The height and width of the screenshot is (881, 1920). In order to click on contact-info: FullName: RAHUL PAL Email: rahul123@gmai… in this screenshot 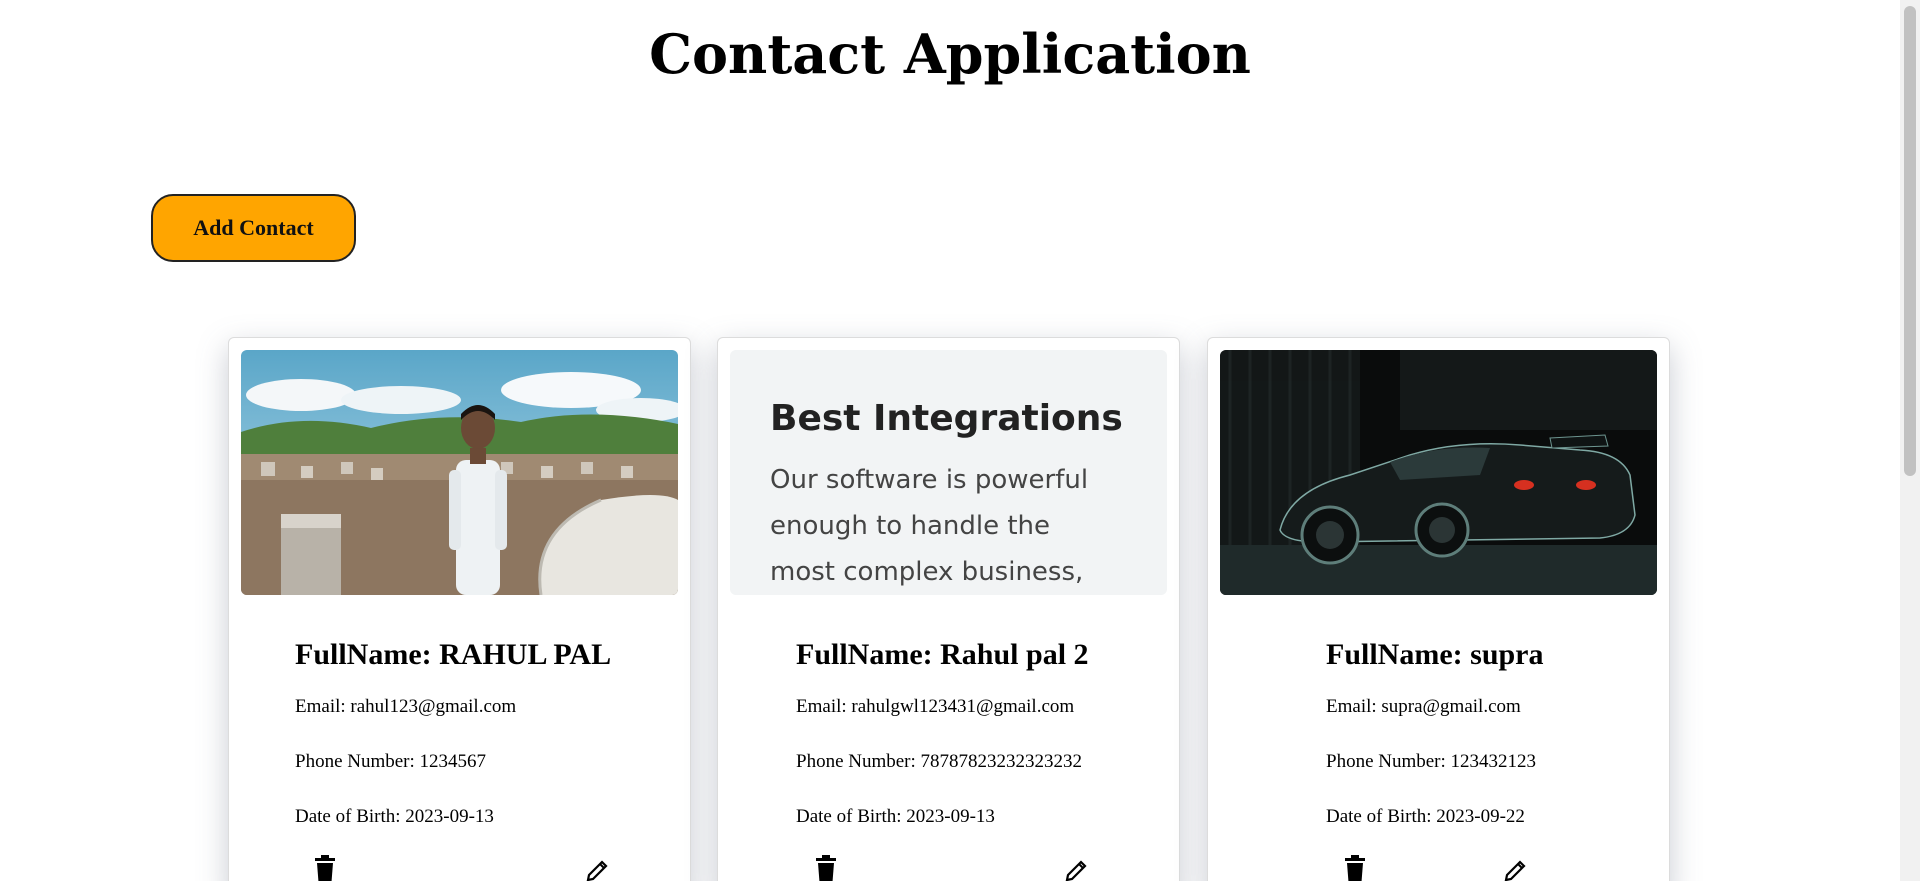, I will do `click(453, 749)`.